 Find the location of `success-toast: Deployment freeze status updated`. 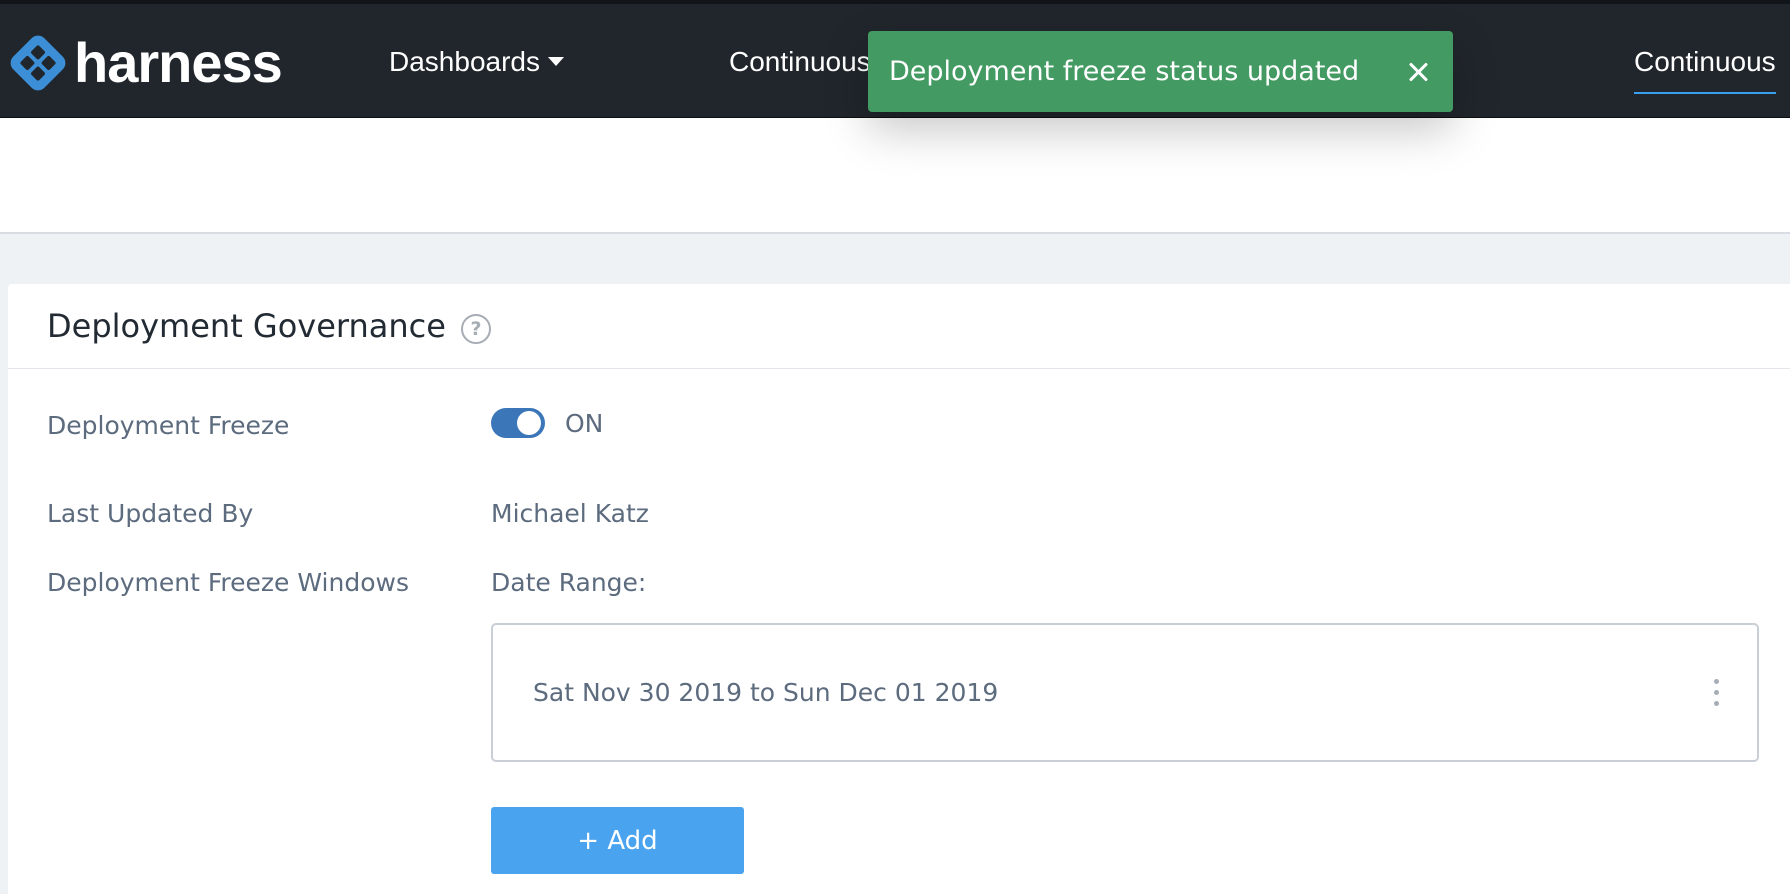

success-toast: Deployment freeze status updated is located at coordinates (1160, 71).